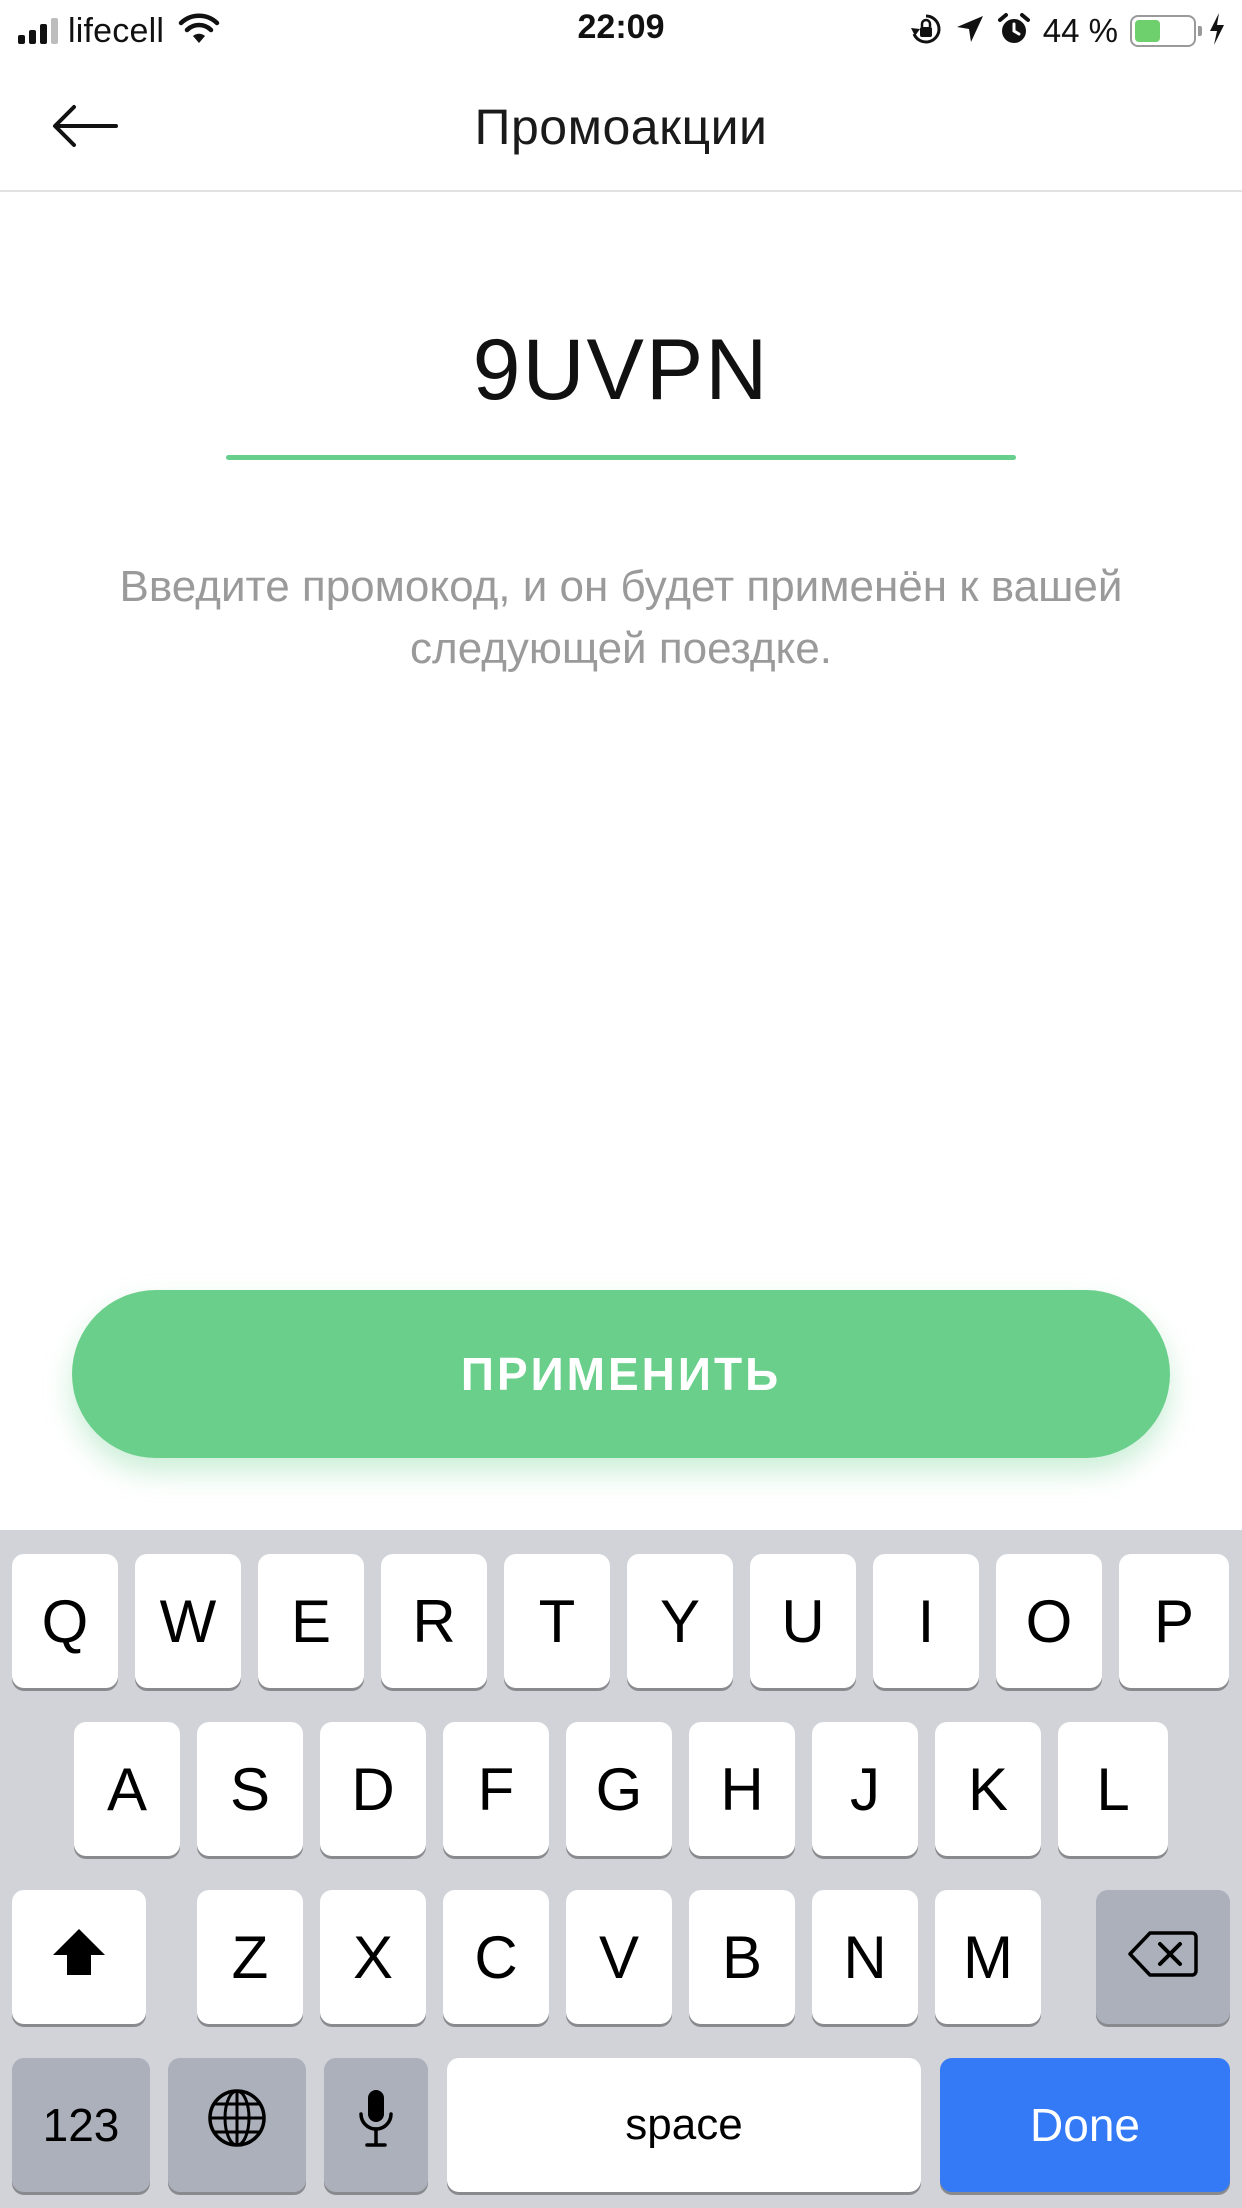 This screenshot has height=2208, width=1242. I want to click on key-c: C, so click(496, 1957).